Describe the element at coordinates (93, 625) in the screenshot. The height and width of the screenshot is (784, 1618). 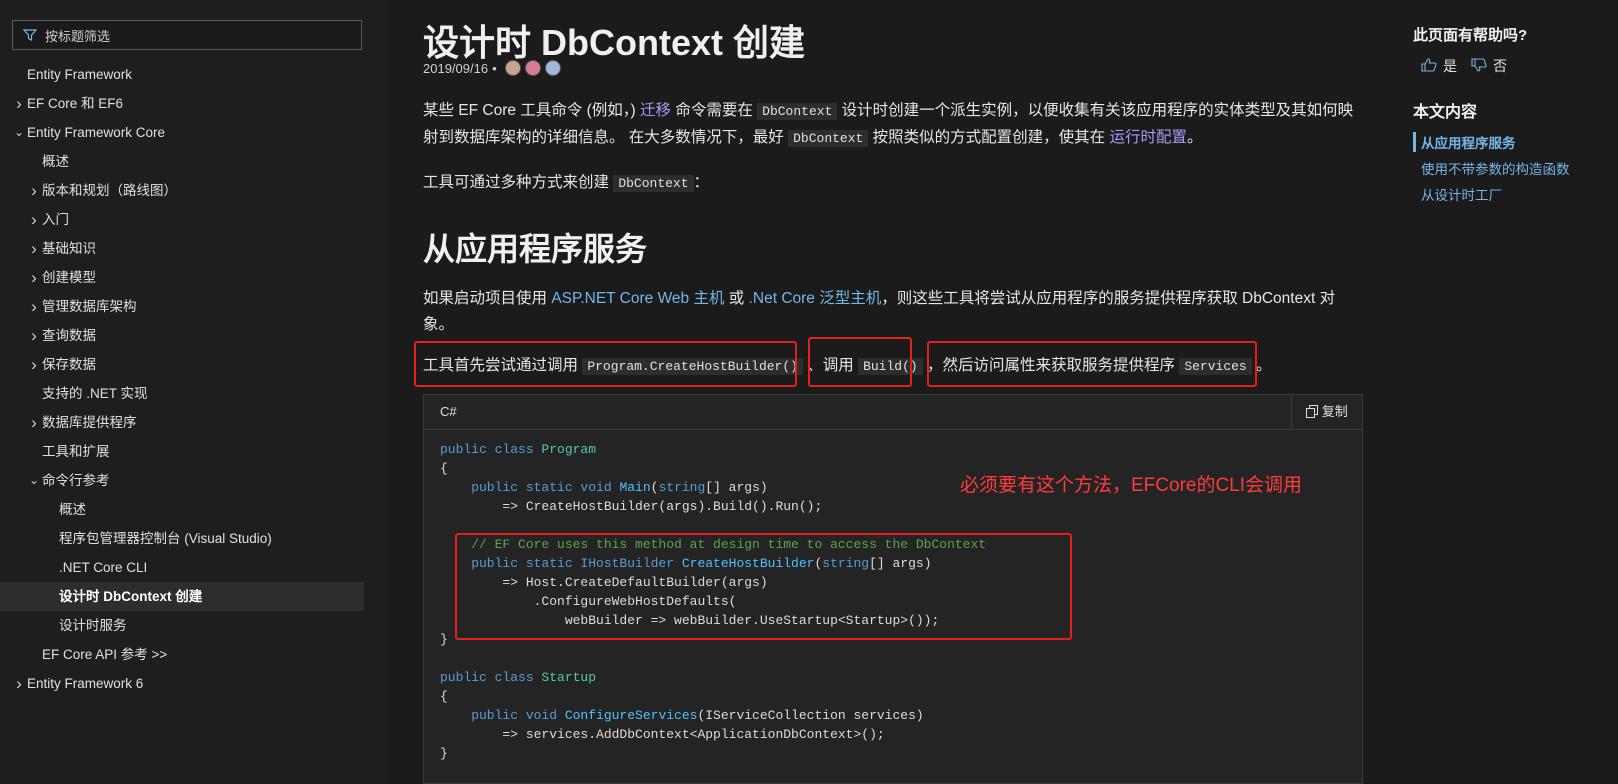
I see `nav-item-label: 设计时服务` at that location.